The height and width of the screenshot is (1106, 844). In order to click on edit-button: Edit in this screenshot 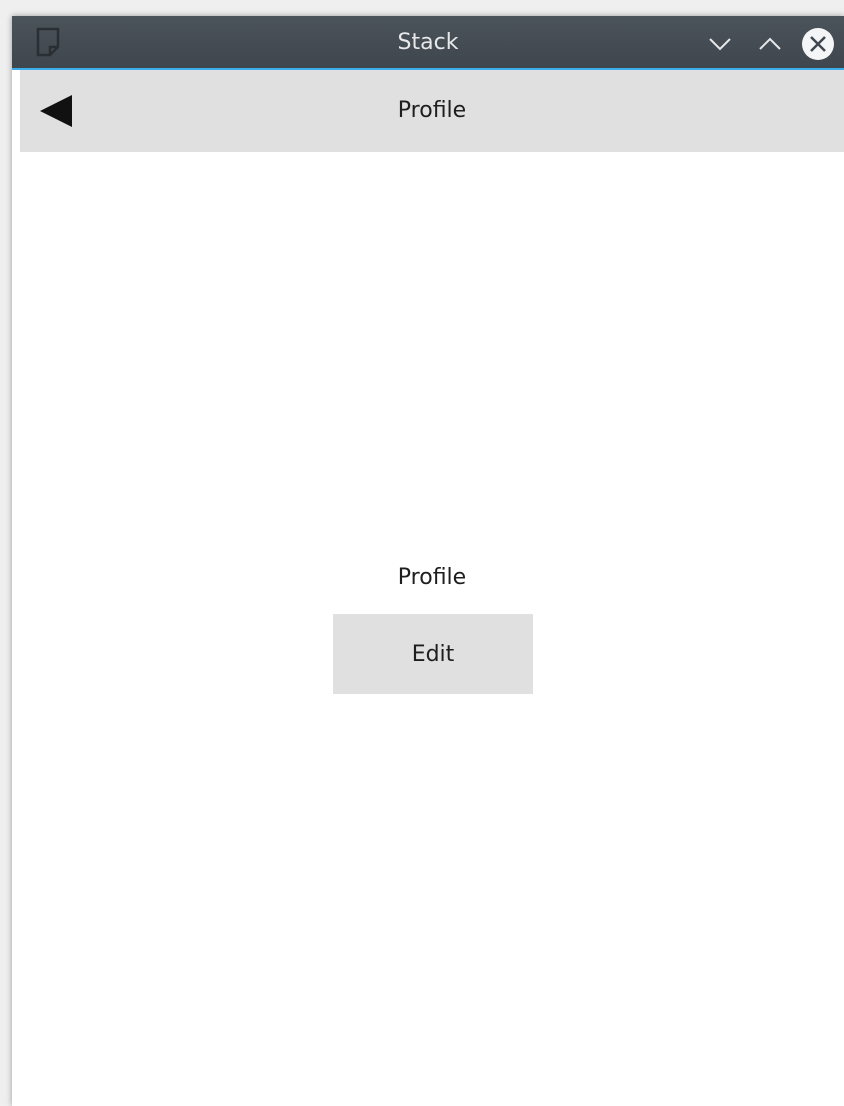, I will do `click(433, 654)`.